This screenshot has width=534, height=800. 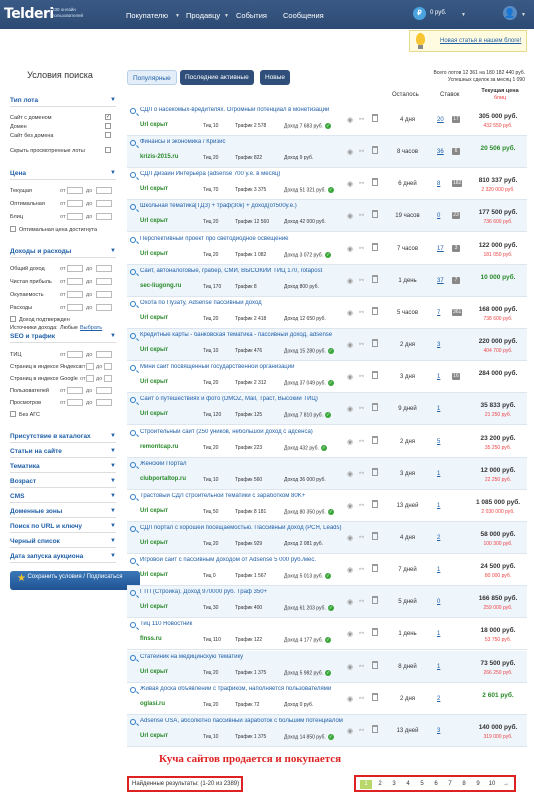 What do you see at coordinates (440, 120) in the screenshot?
I see `lot-bids-link: 20` at bounding box center [440, 120].